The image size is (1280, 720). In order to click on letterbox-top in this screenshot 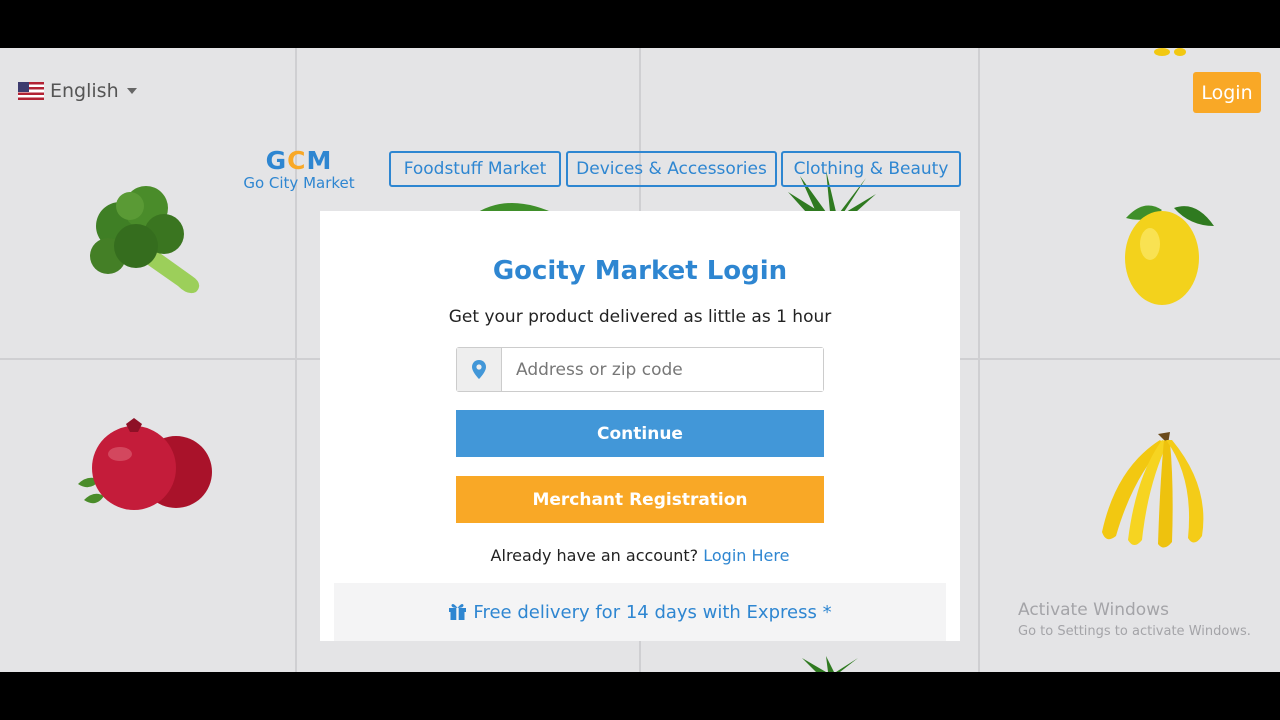, I will do `click(640, 24)`.